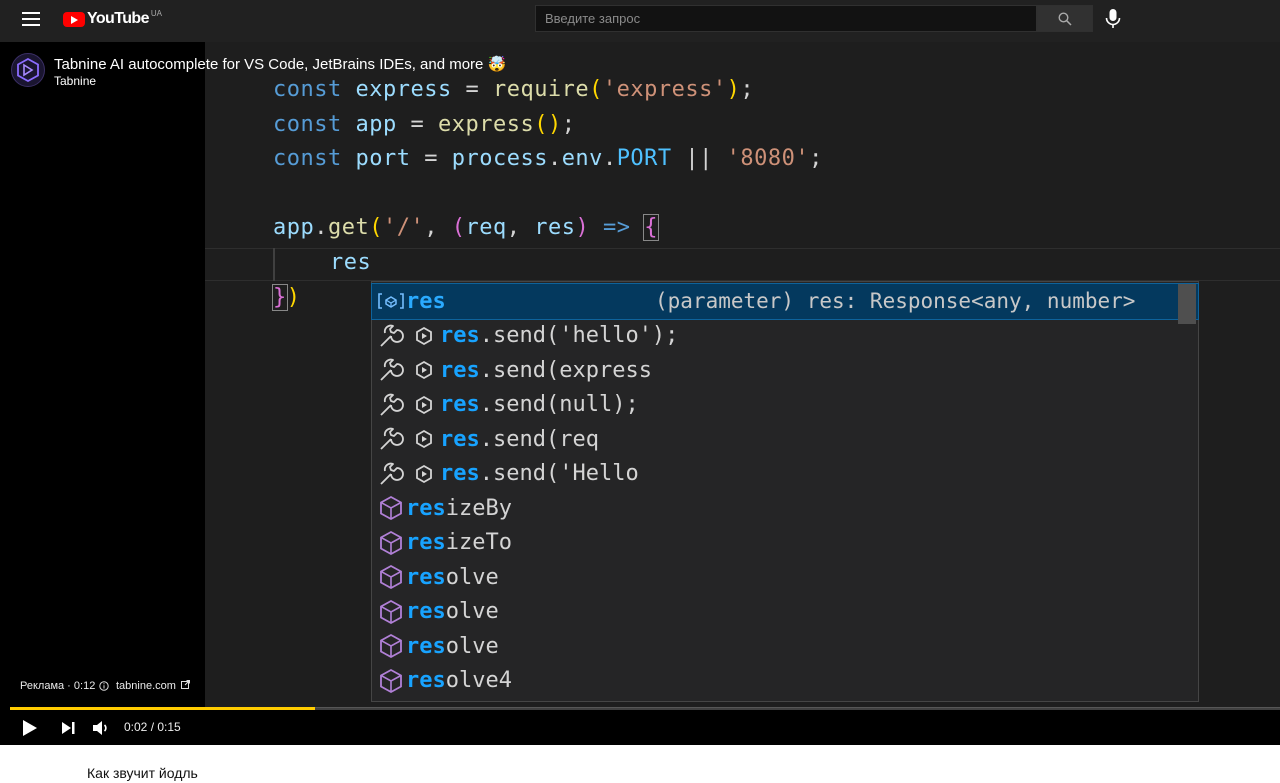  What do you see at coordinates (74, 19) in the screenshot?
I see `youtube-play-icon` at bounding box center [74, 19].